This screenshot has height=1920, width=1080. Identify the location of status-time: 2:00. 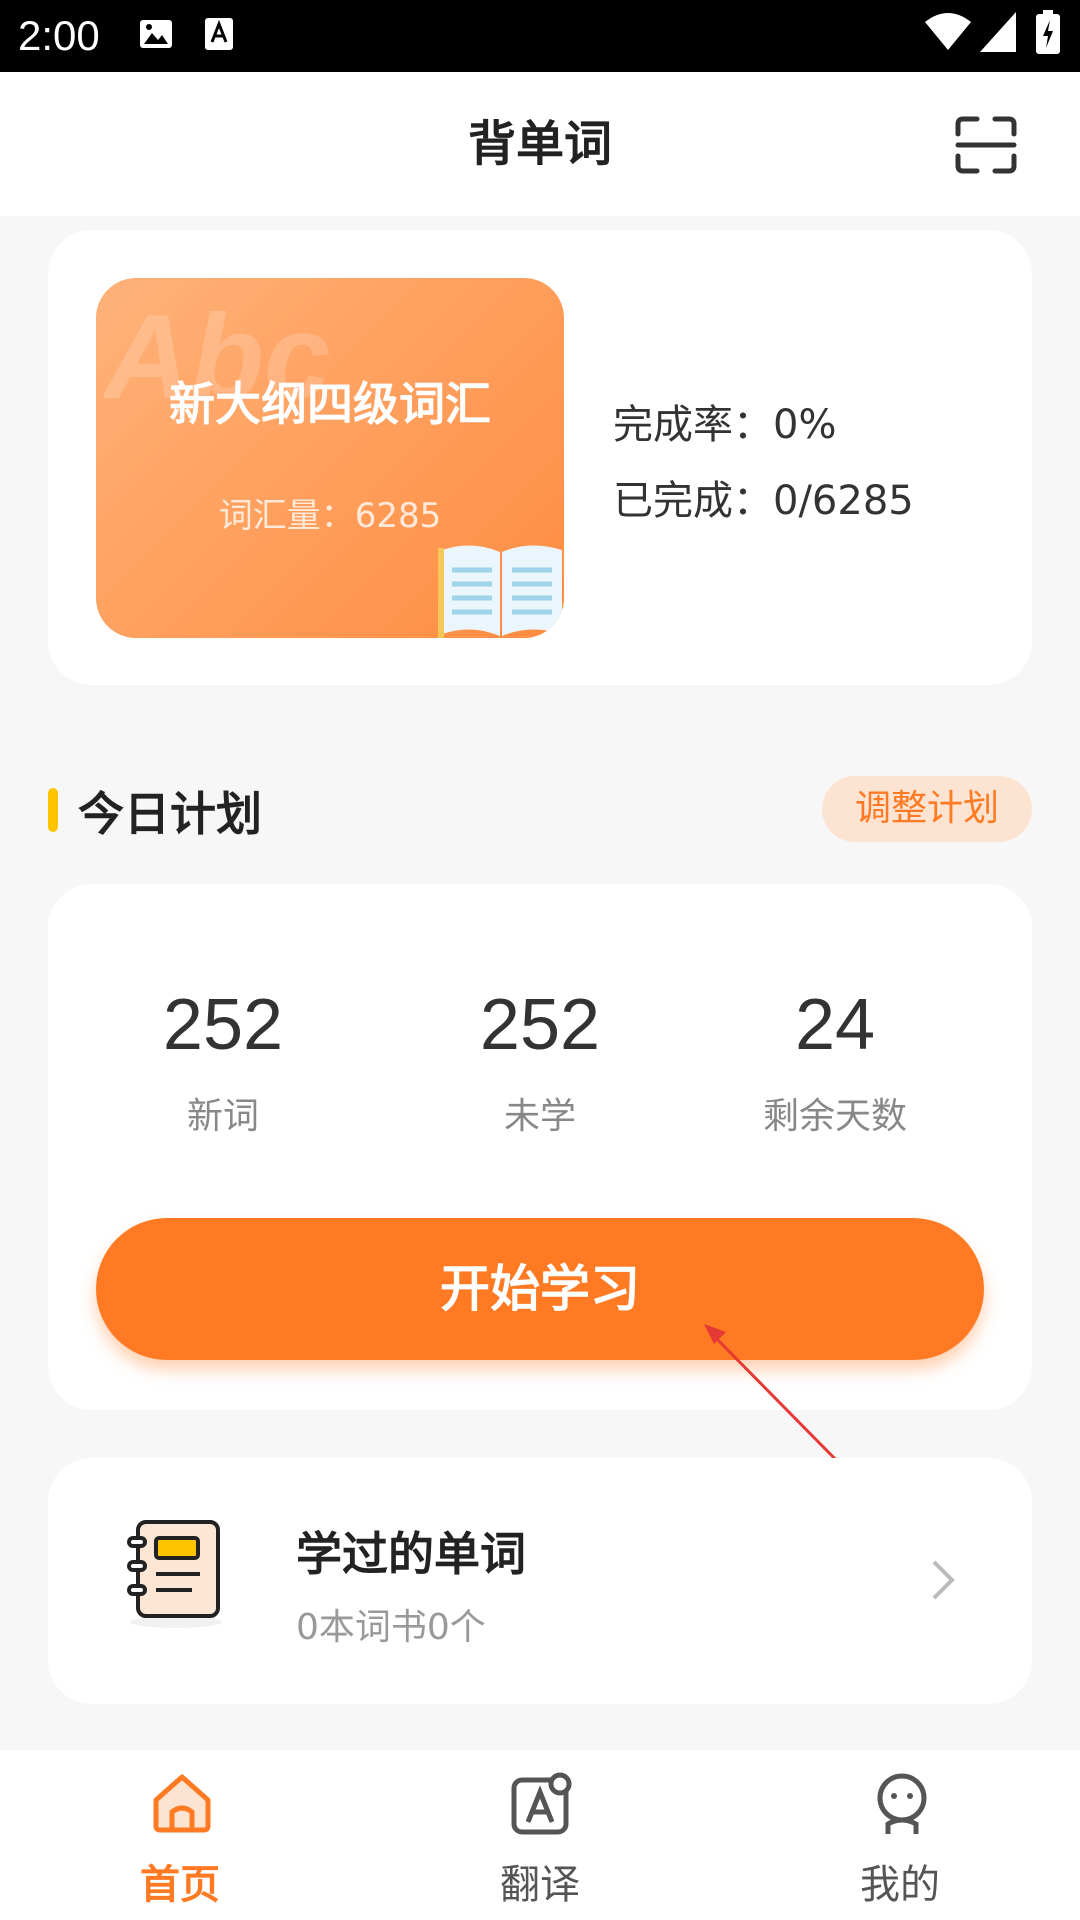
(59, 35).